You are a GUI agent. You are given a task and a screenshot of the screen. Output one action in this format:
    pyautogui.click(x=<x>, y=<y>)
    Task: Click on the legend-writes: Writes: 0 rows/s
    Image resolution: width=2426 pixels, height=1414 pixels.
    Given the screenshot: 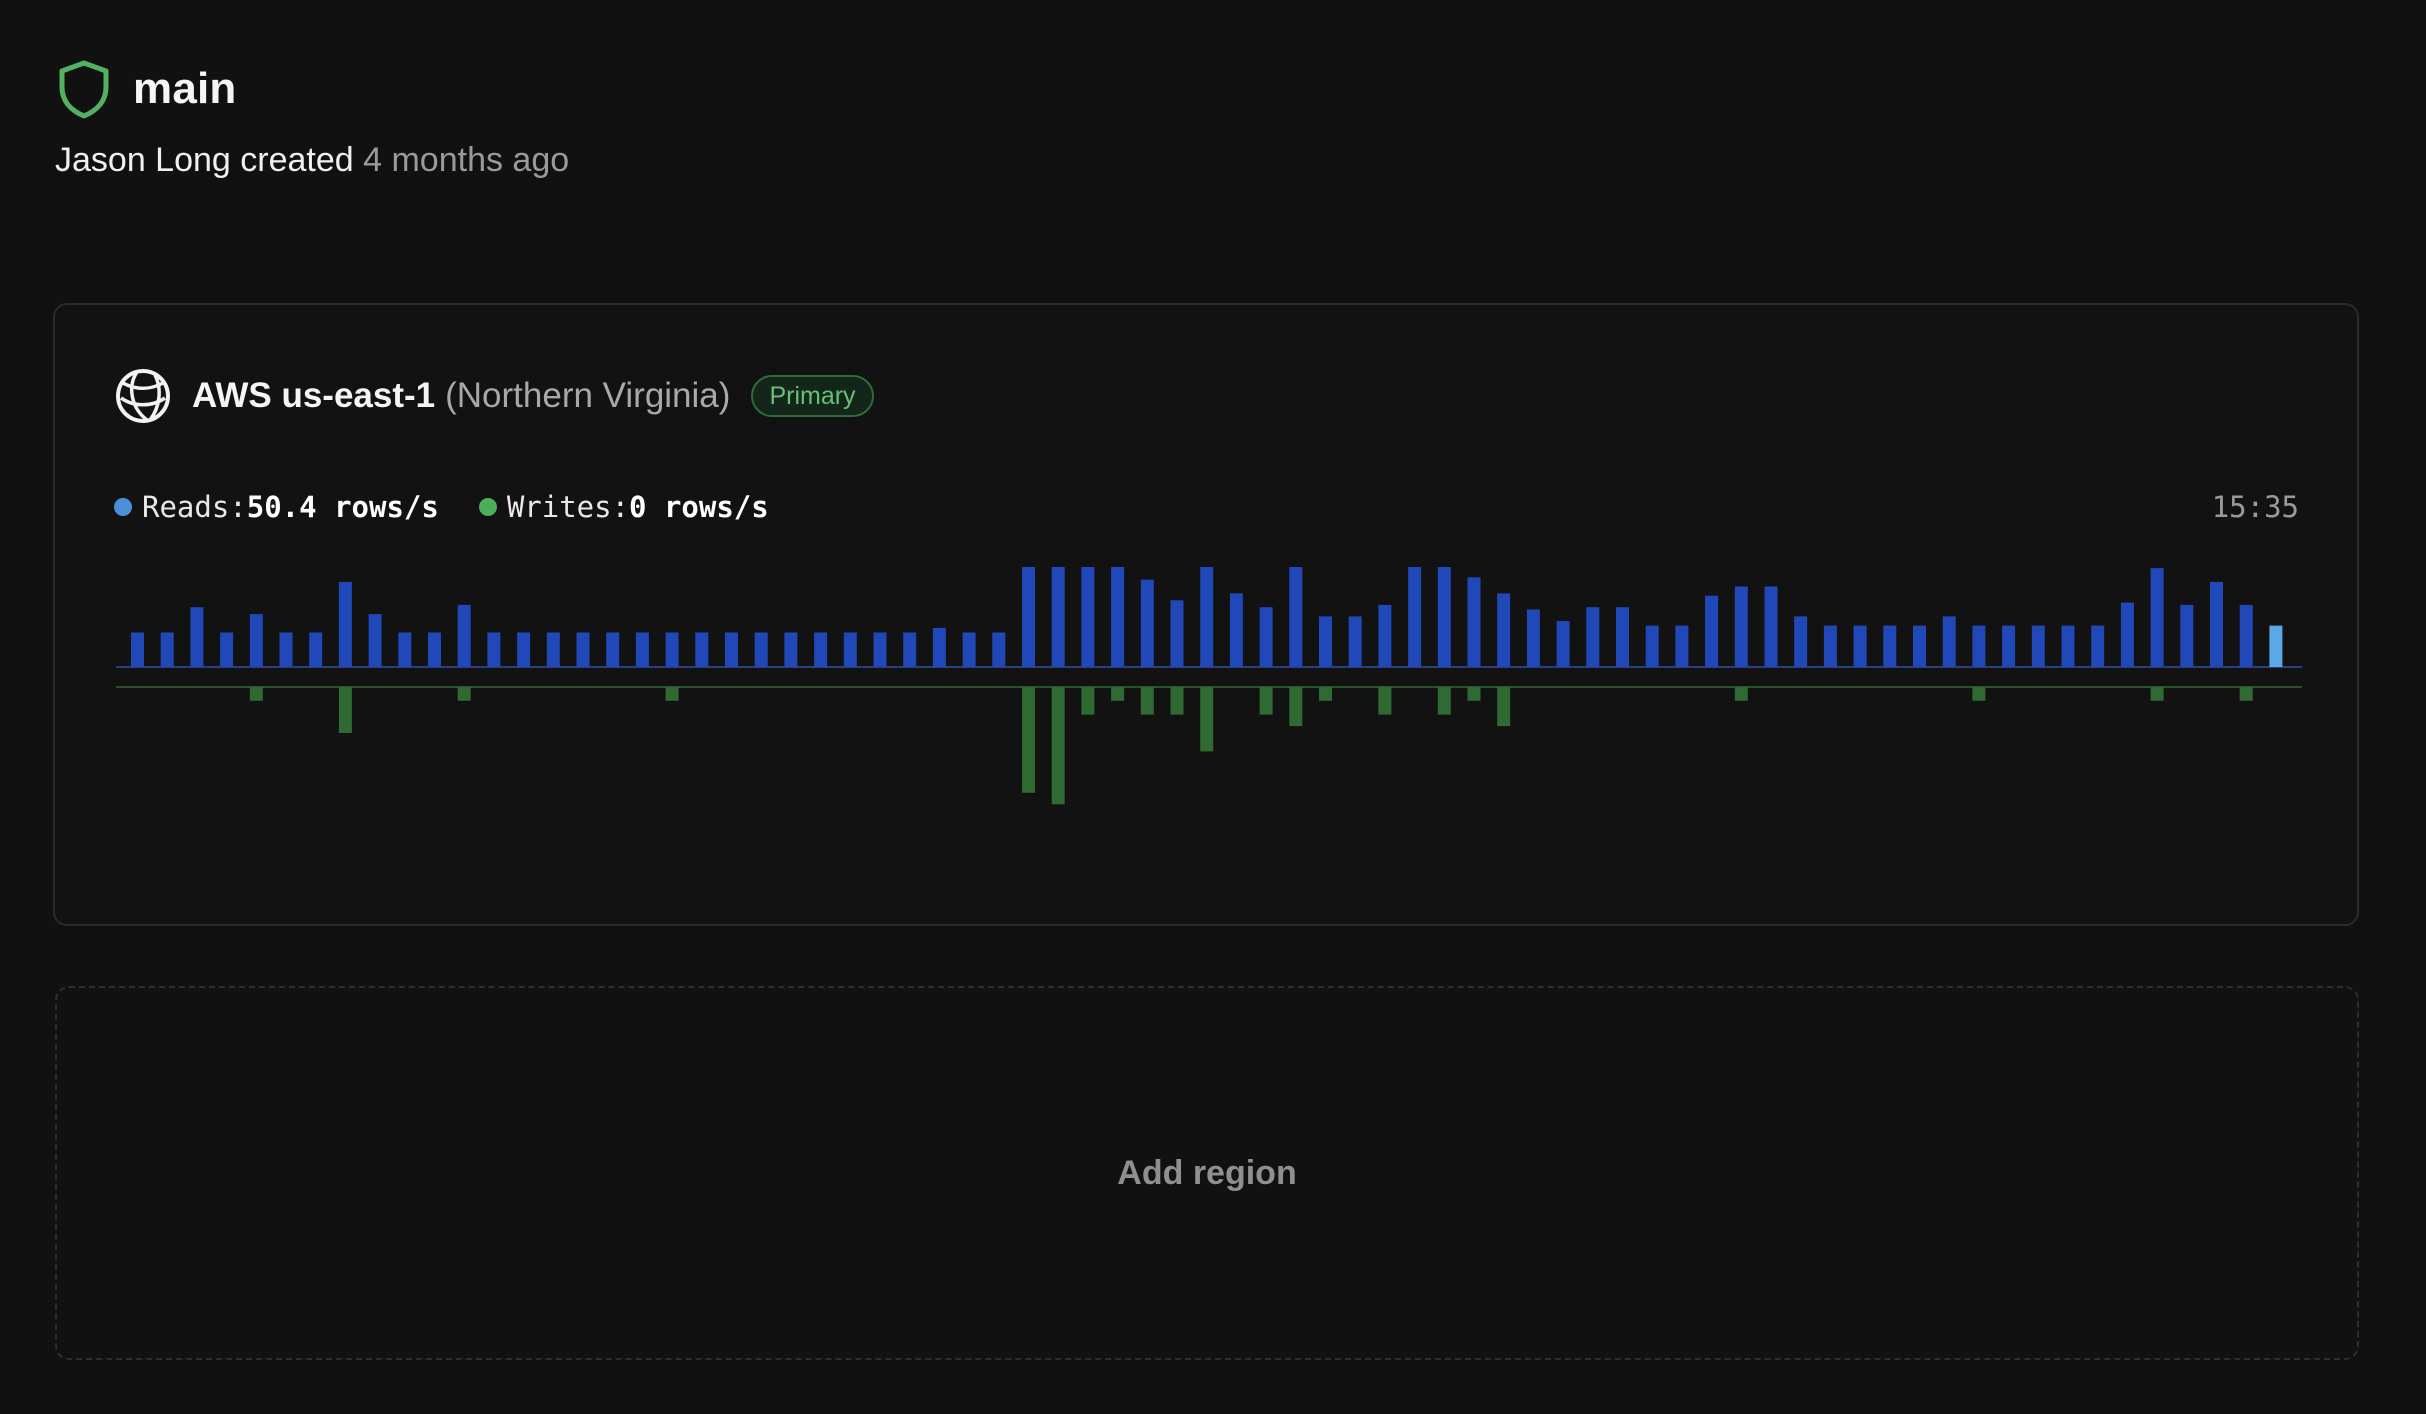 What is the action you would take?
    pyautogui.click(x=623, y=507)
    